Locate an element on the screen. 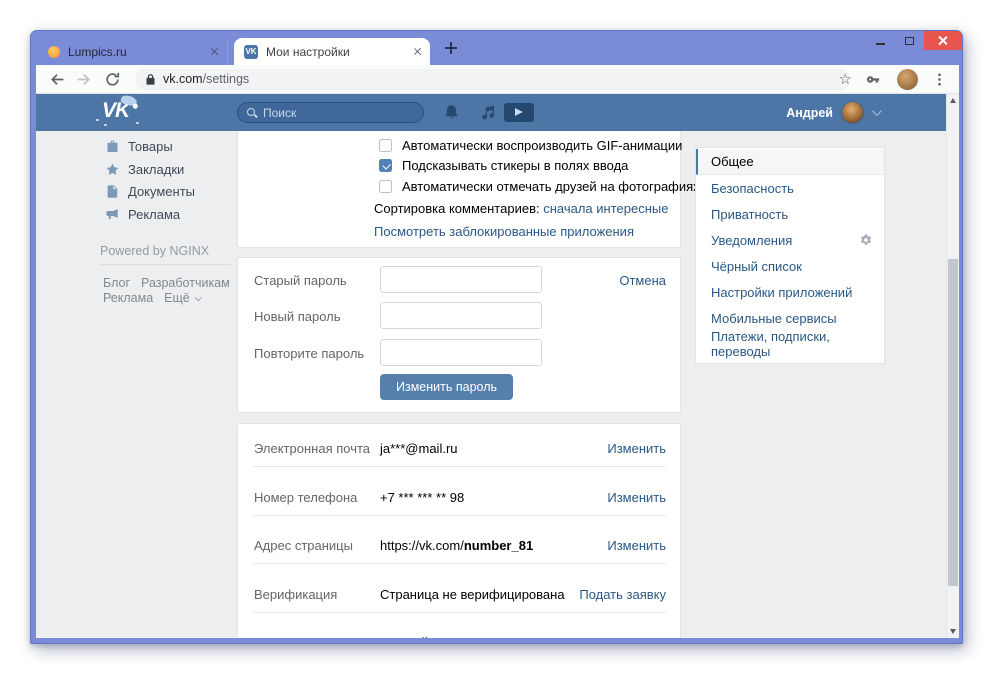  sidebar-divider is located at coordinates (165, 264).